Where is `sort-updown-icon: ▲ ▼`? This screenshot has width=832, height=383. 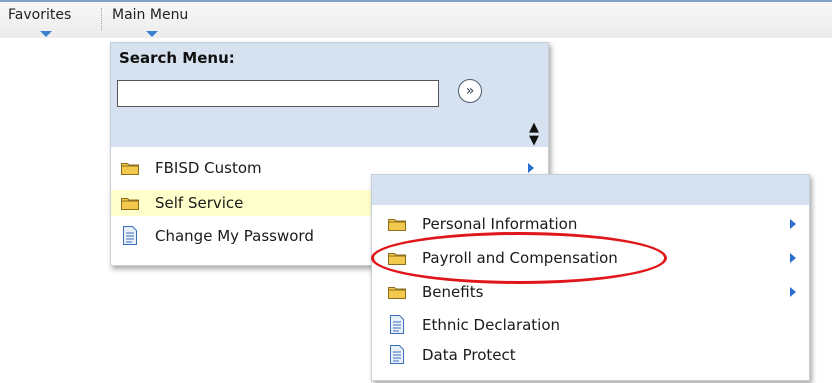 sort-updown-icon: ▲ ▼ is located at coordinates (534, 134).